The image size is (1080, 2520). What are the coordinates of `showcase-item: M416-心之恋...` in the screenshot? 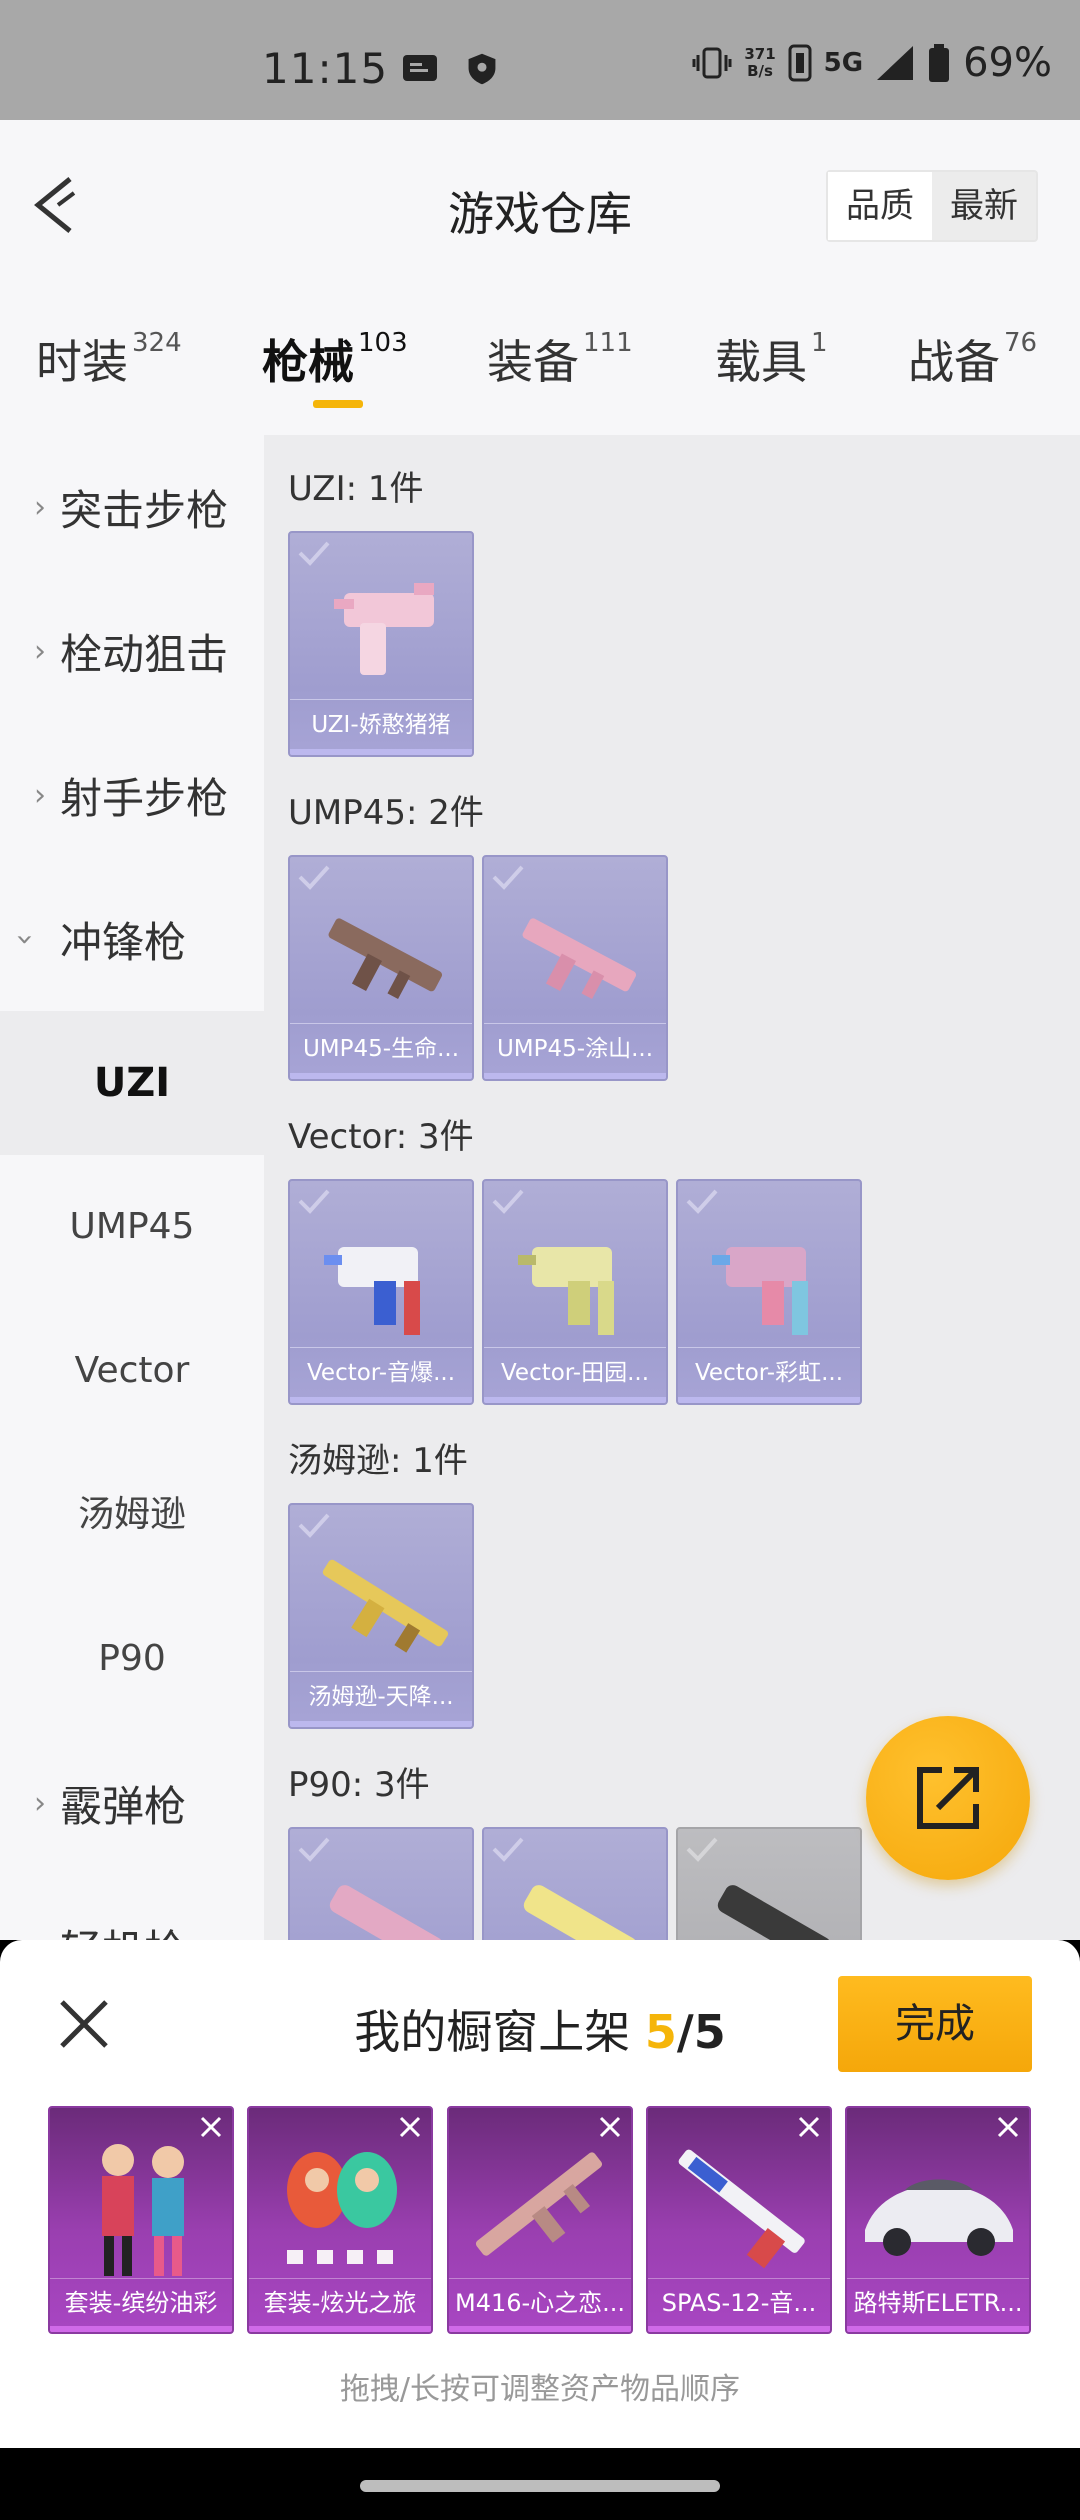 It's located at (540, 2220).